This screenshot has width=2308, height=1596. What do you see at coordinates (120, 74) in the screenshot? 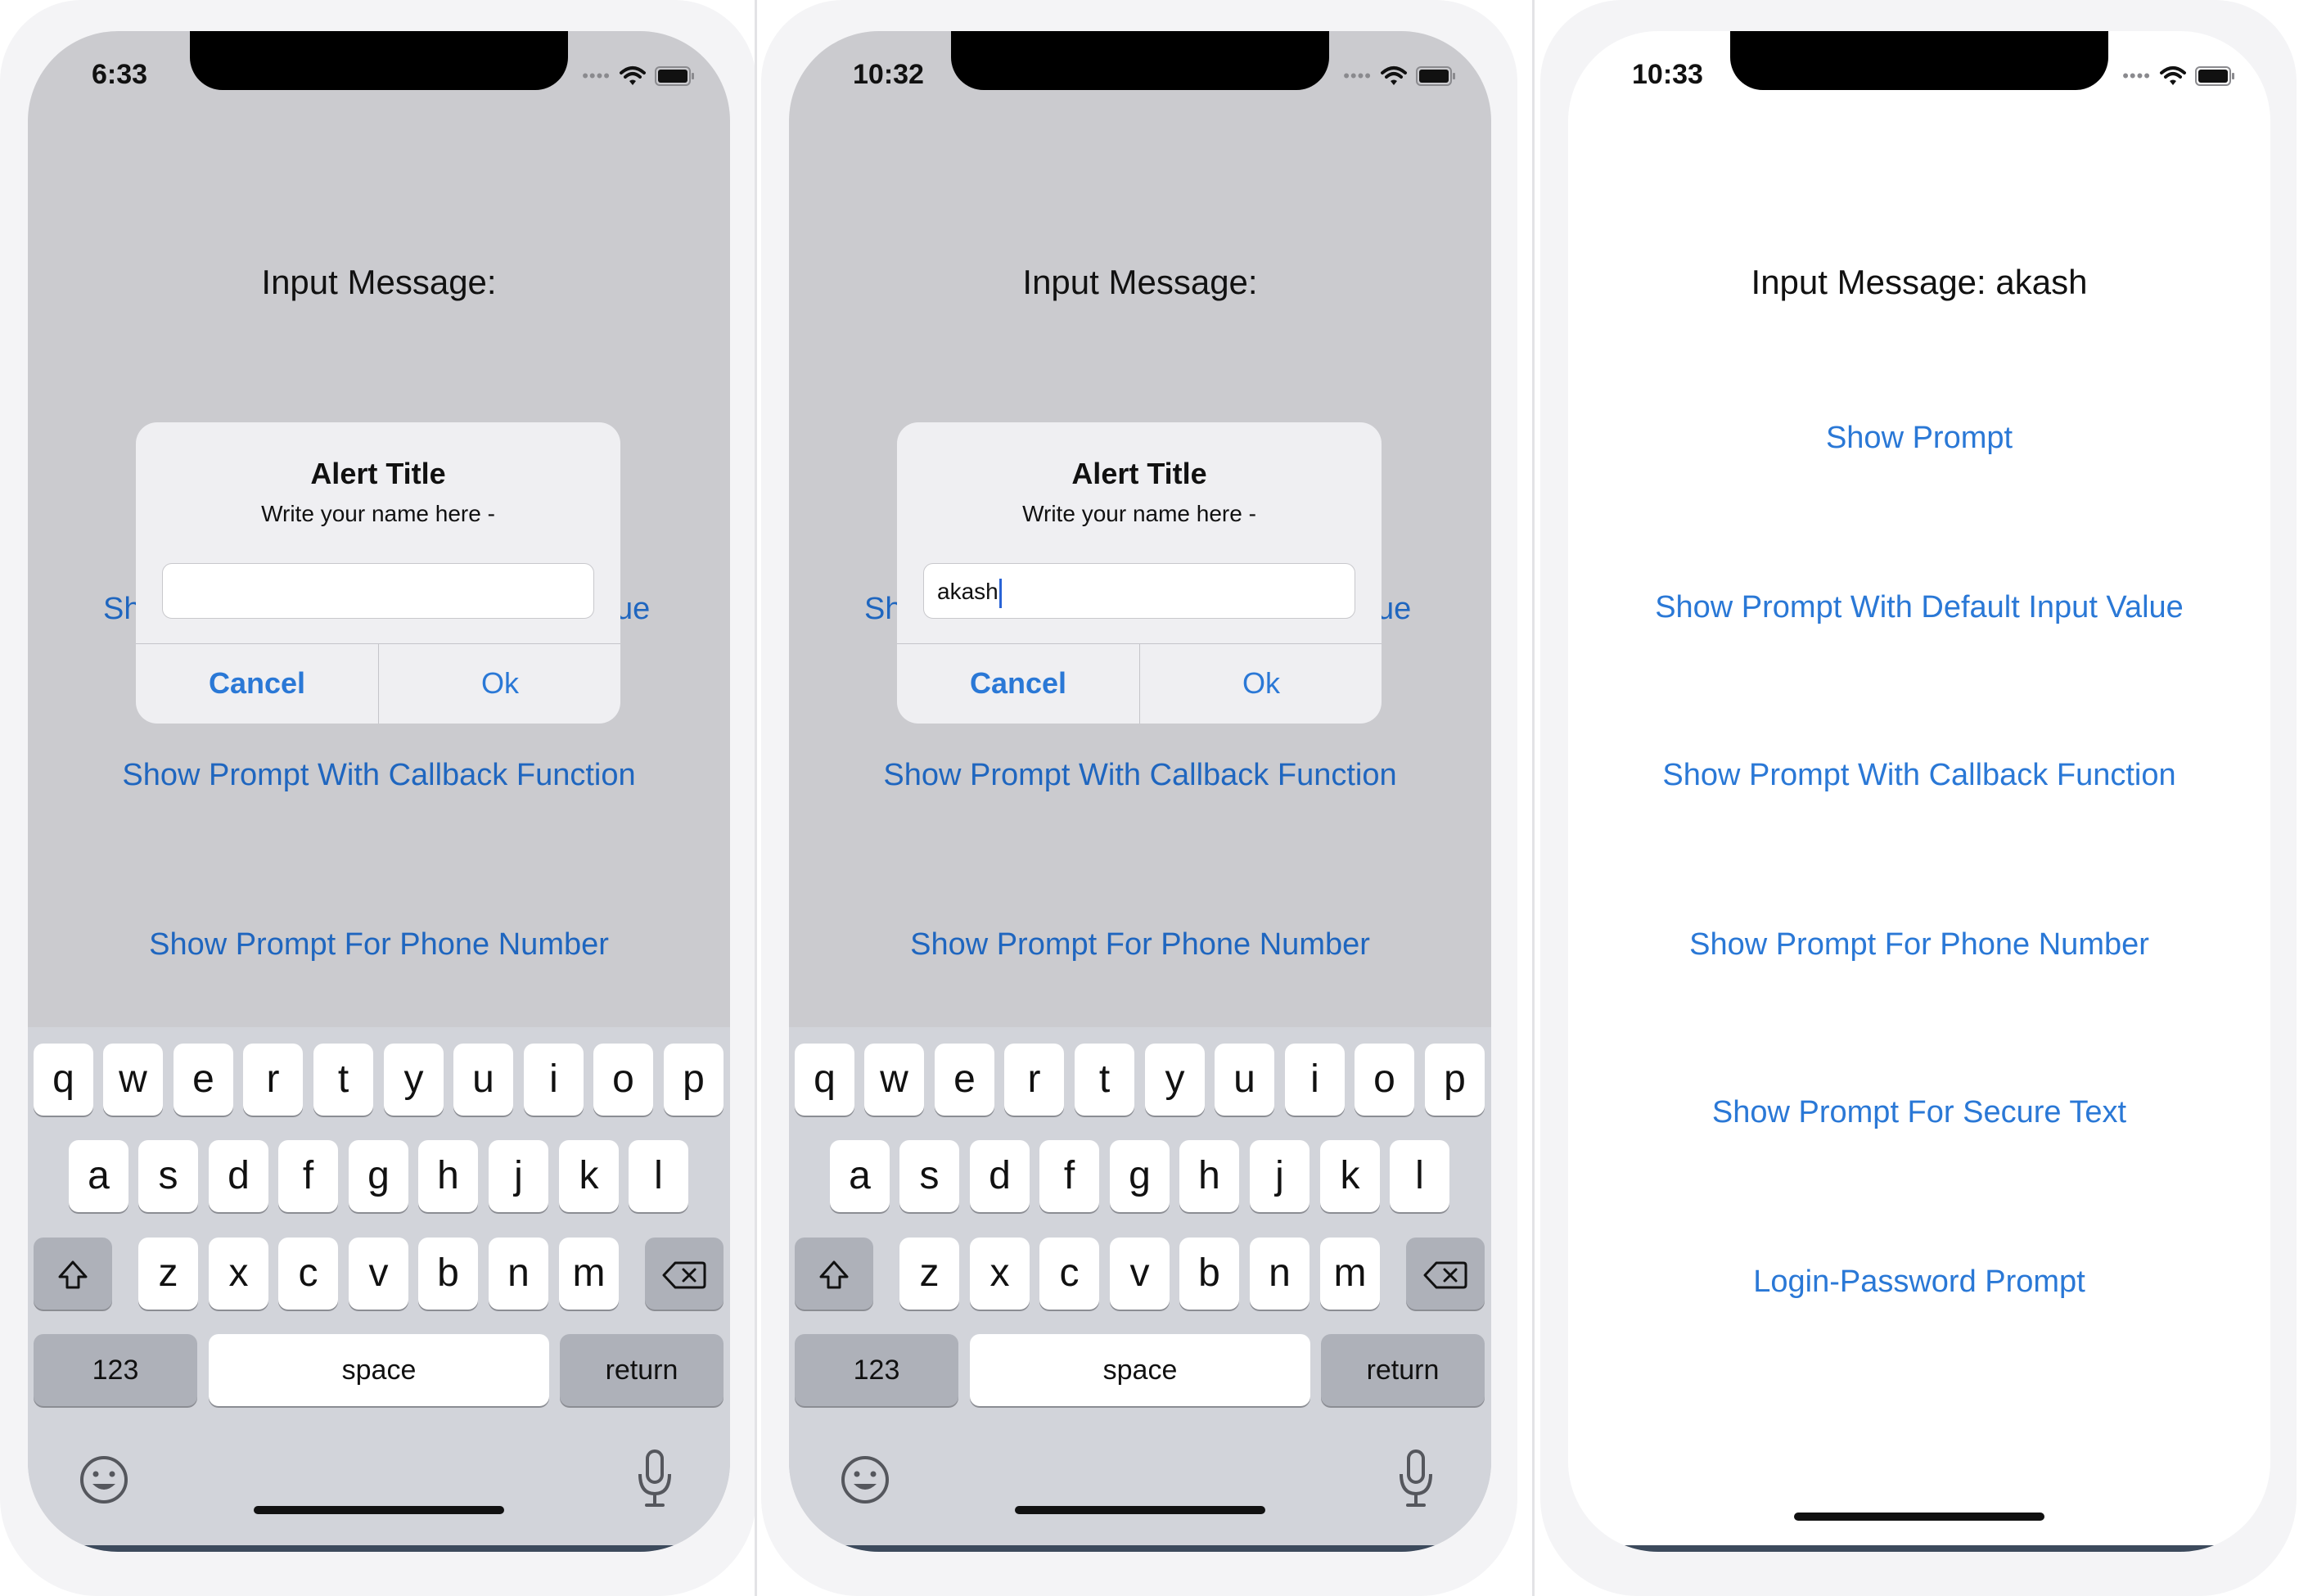
I see `status-time: 6:33` at bounding box center [120, 74].